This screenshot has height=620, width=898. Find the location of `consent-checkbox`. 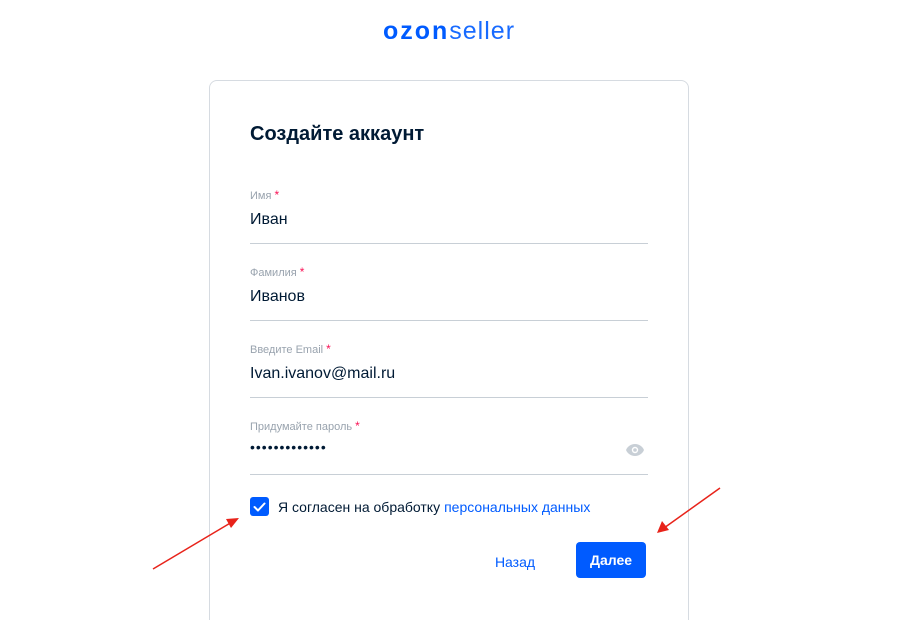

consent-checkbox is located at coordinates (259, 506).